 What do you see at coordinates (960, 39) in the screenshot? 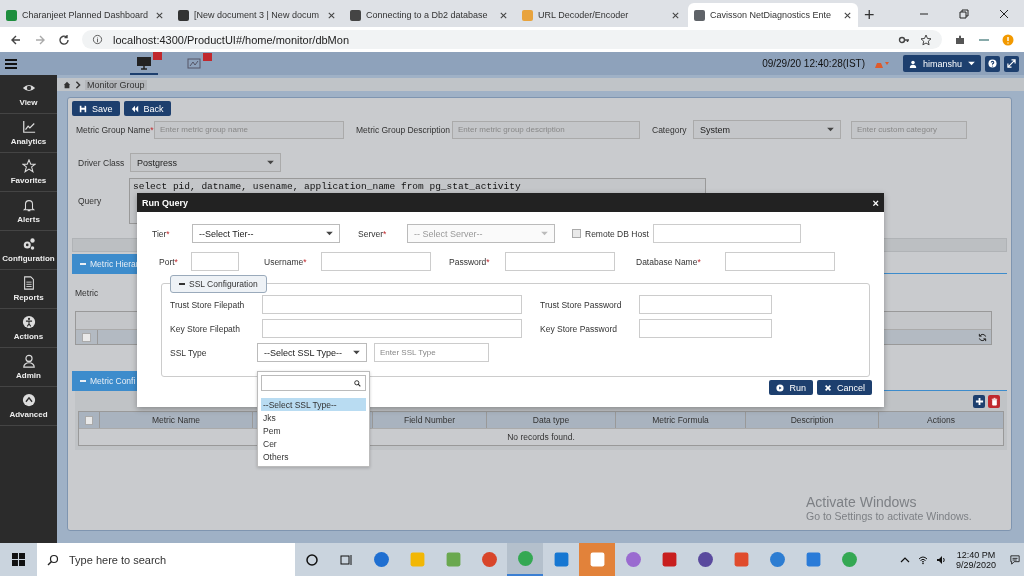
I see `puzzle-icon` at bounding box center [960, 39].